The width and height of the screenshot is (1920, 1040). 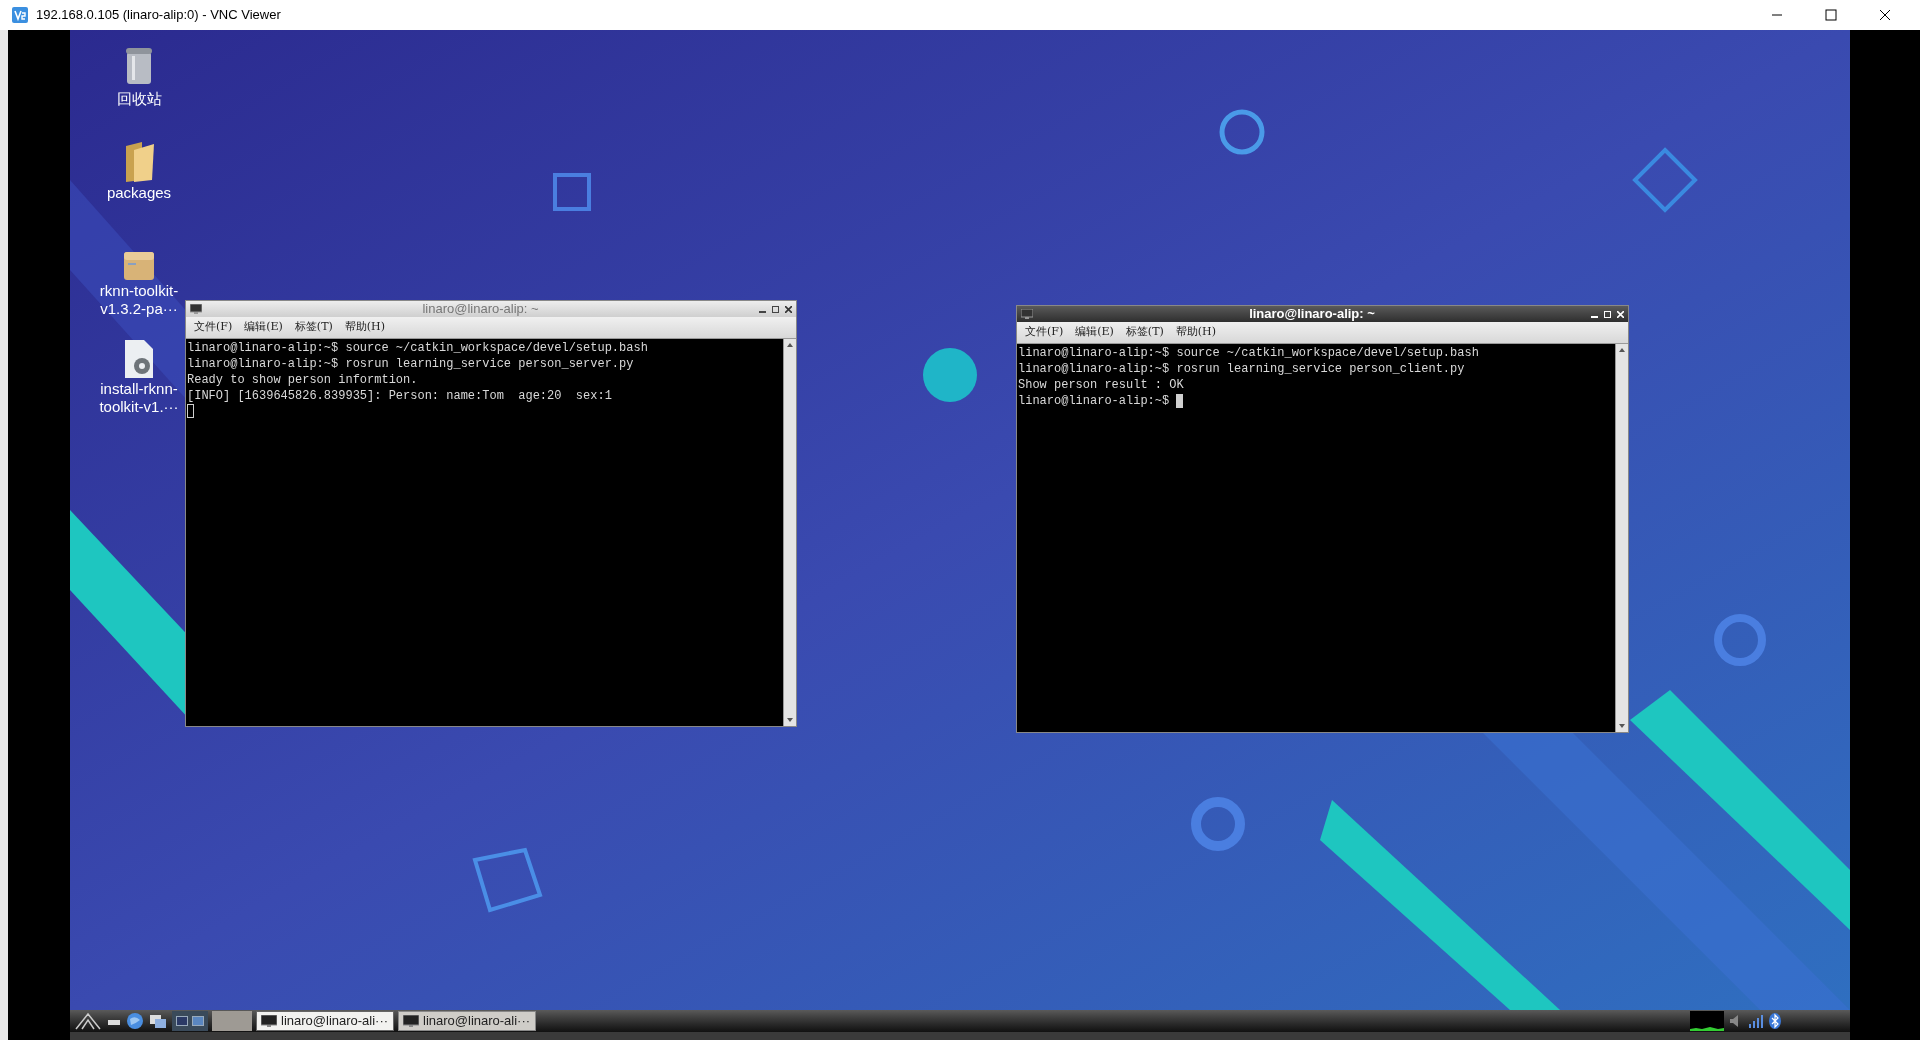 What do you see at coordinates (182, 1021) in the screenshot?
I see `workspace-icon` at bounding box center [182, 1021].